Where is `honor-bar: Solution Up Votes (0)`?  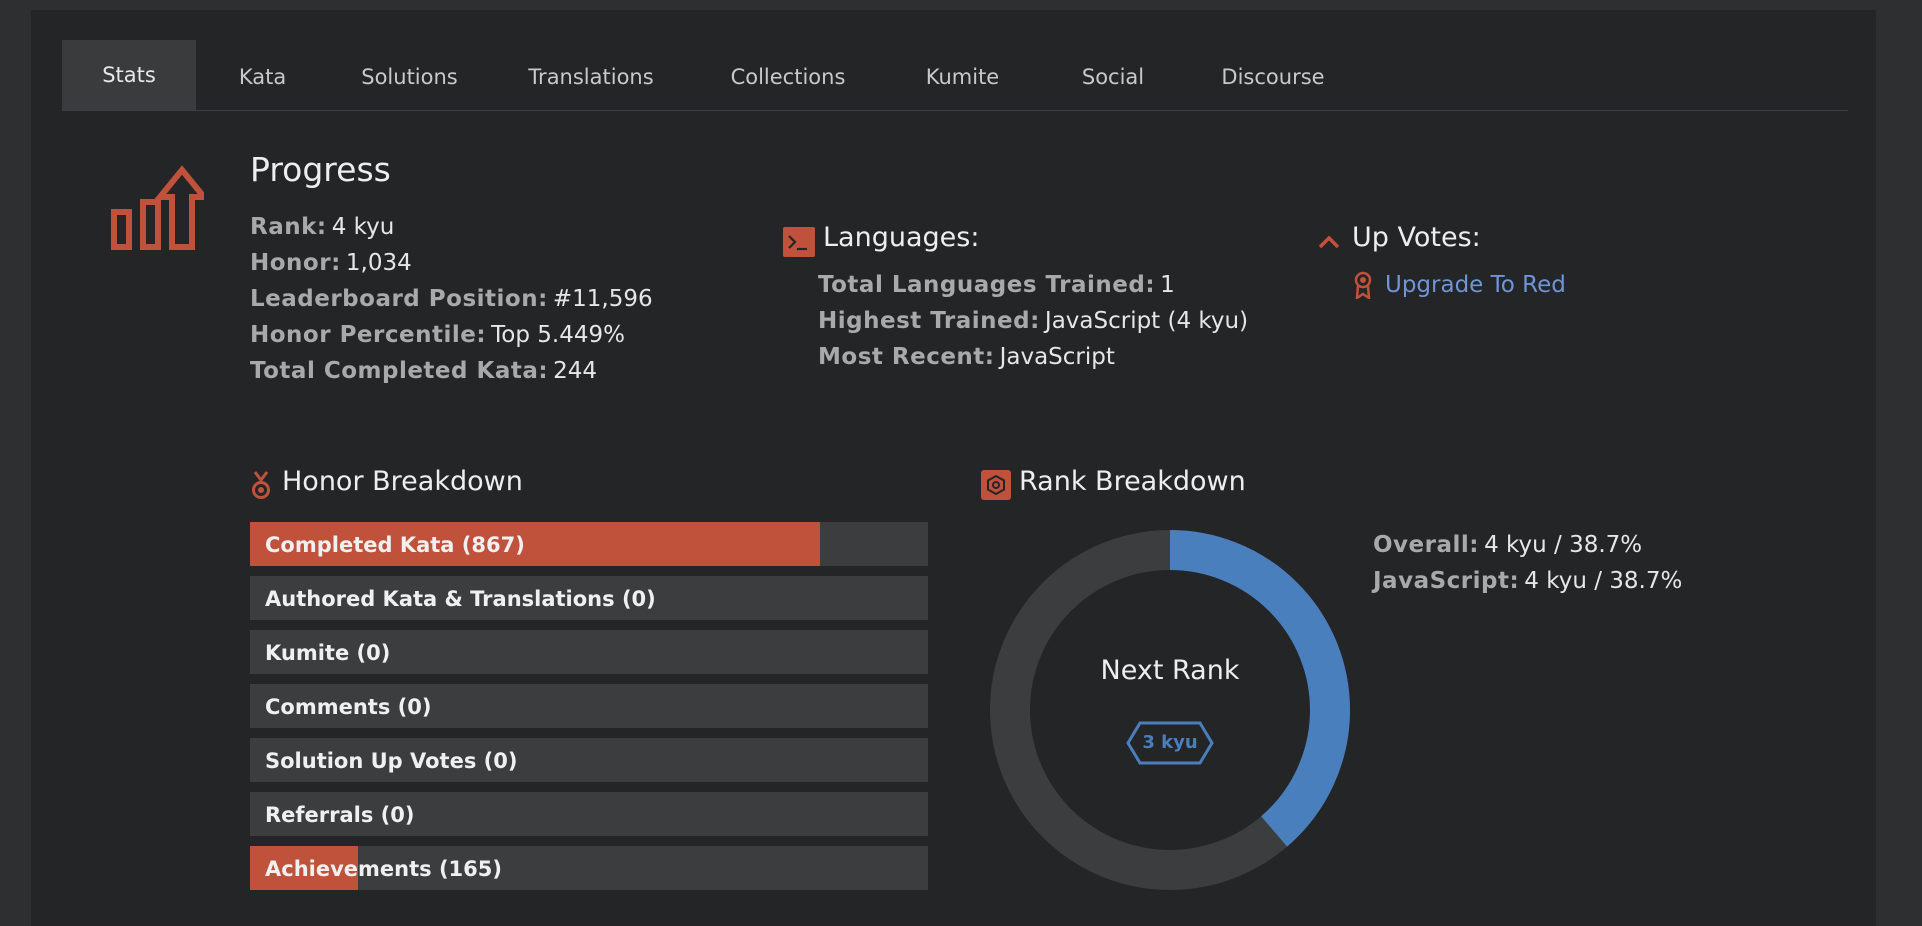 honor-bar: Solution Up Votes (0) is located at coordinates (589, 760).